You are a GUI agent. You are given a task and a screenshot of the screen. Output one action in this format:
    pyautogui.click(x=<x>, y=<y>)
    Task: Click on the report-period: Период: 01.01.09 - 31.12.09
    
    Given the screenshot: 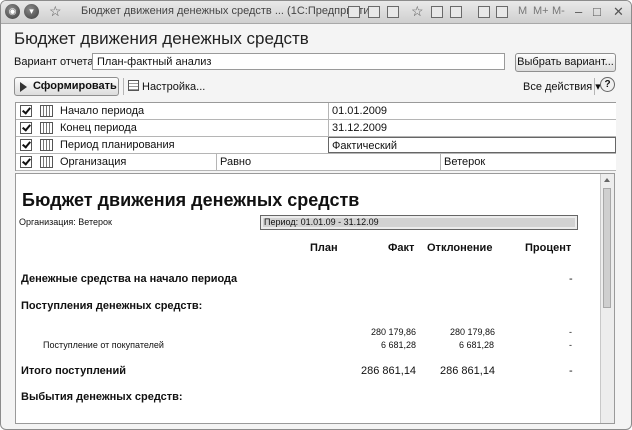 What is the action you would take?
    pyautogui.click(x=419, y=222)
    